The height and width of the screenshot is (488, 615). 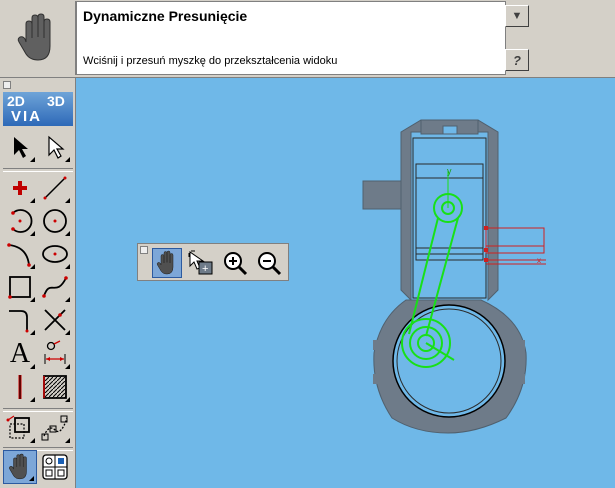 I want to click on view-toolbar: +, so click(x=213, y=262).